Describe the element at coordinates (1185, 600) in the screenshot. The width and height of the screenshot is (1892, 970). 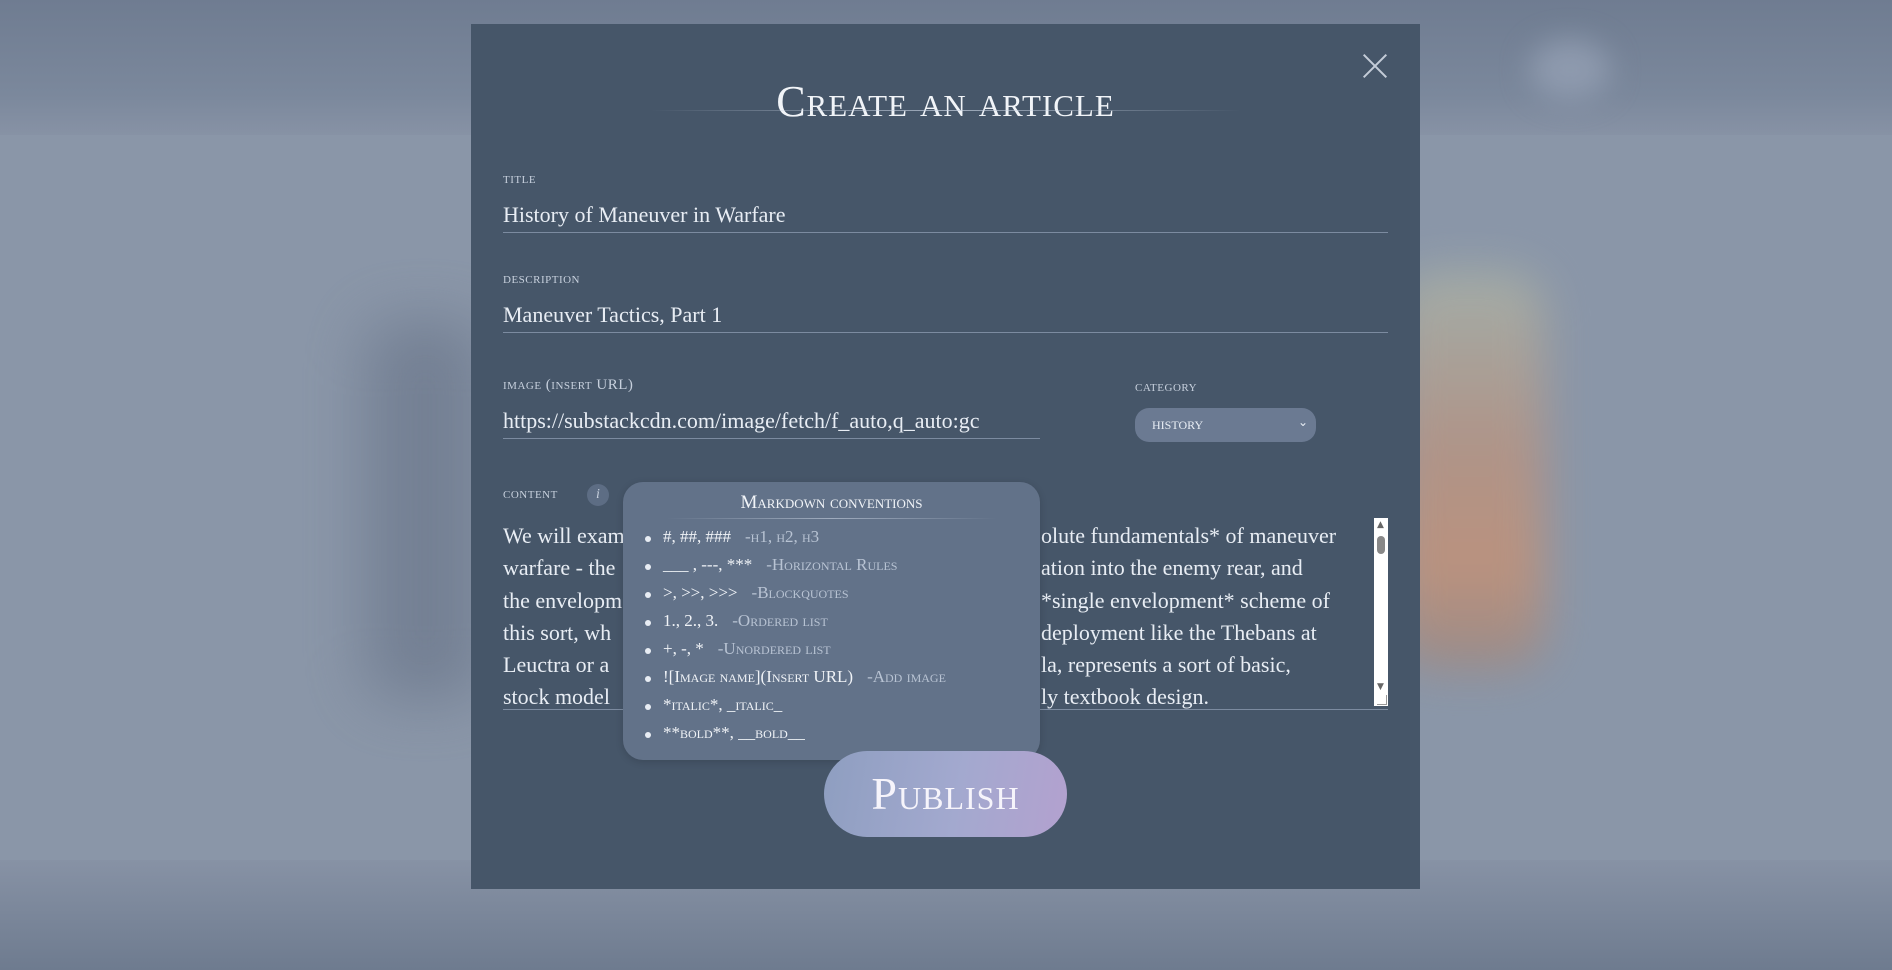
I see `content-line: *single envelopment* scheme of` at that location.